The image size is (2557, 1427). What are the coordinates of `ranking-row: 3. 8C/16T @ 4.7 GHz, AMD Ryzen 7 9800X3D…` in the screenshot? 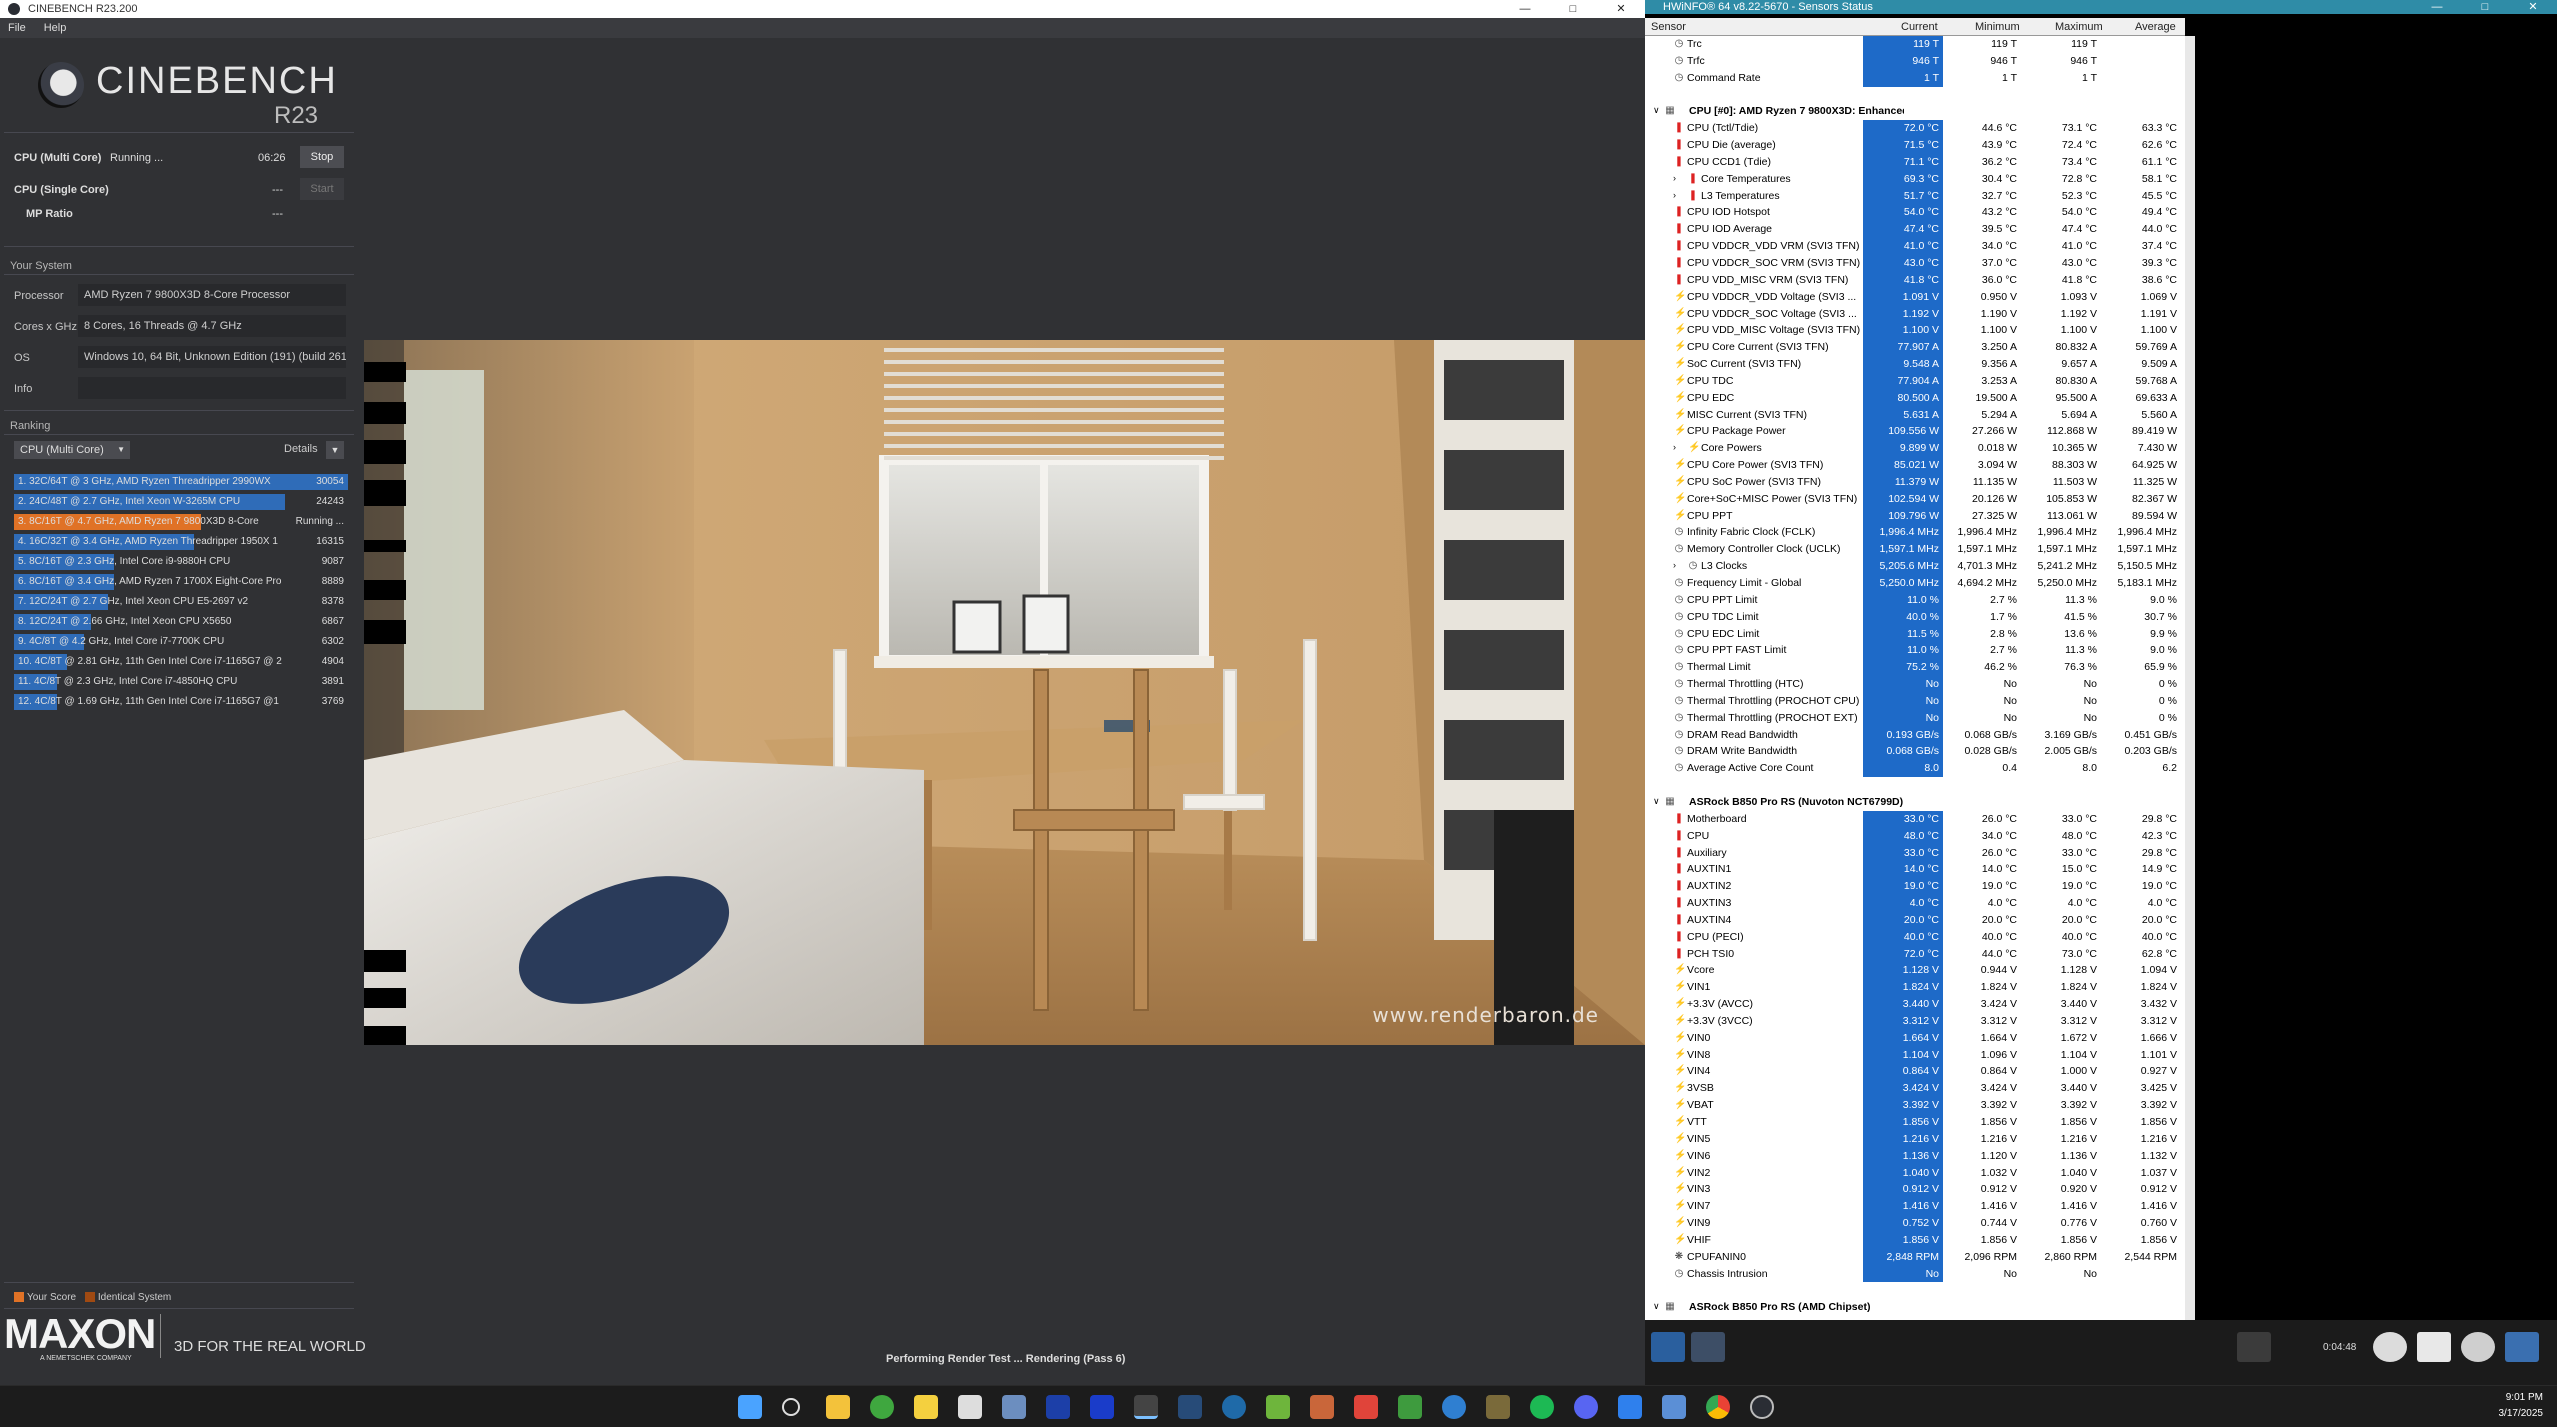 It's located at (181, 522).